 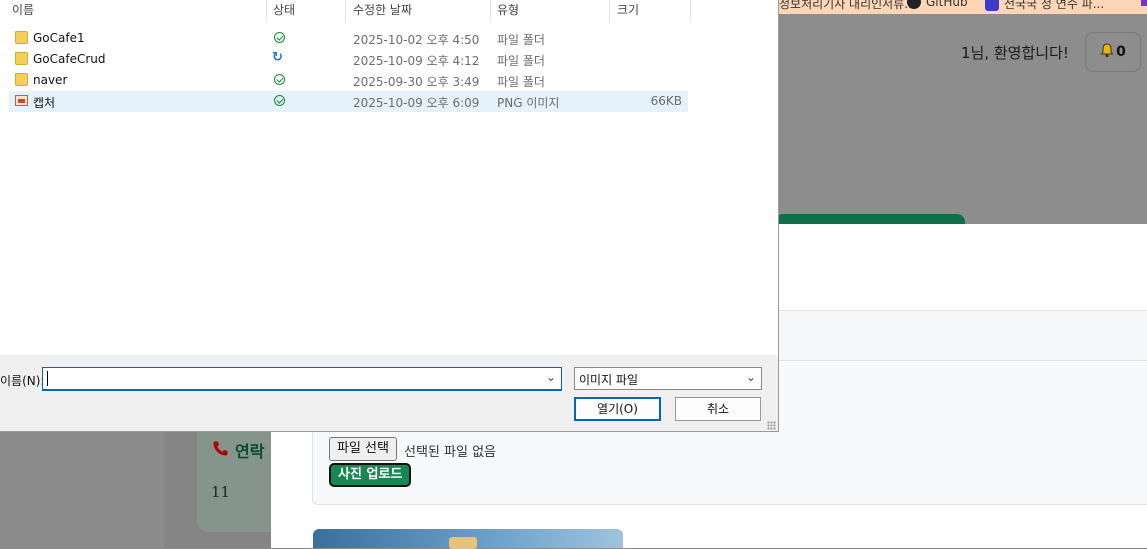 What do you see at coordinates (221, 492) in the screenshot?
I see `contact-value: 11` at bounding box center [221, 492].